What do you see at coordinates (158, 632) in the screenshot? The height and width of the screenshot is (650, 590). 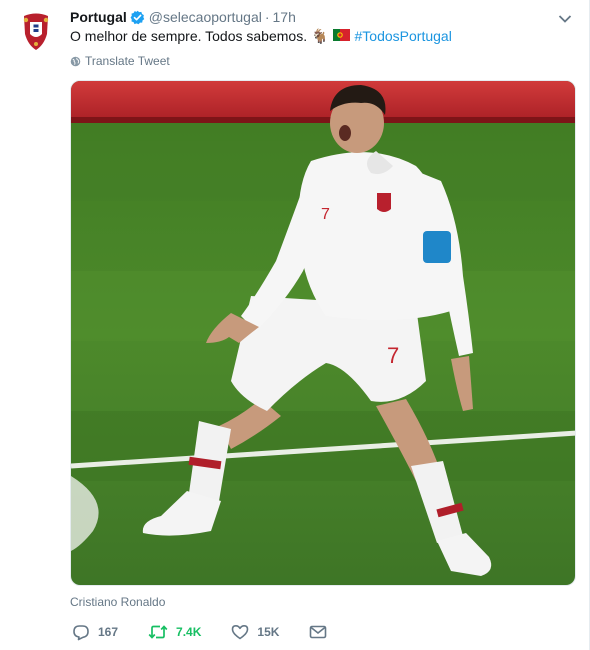 I see `retweet-icon` at bounding box center [158, 632].